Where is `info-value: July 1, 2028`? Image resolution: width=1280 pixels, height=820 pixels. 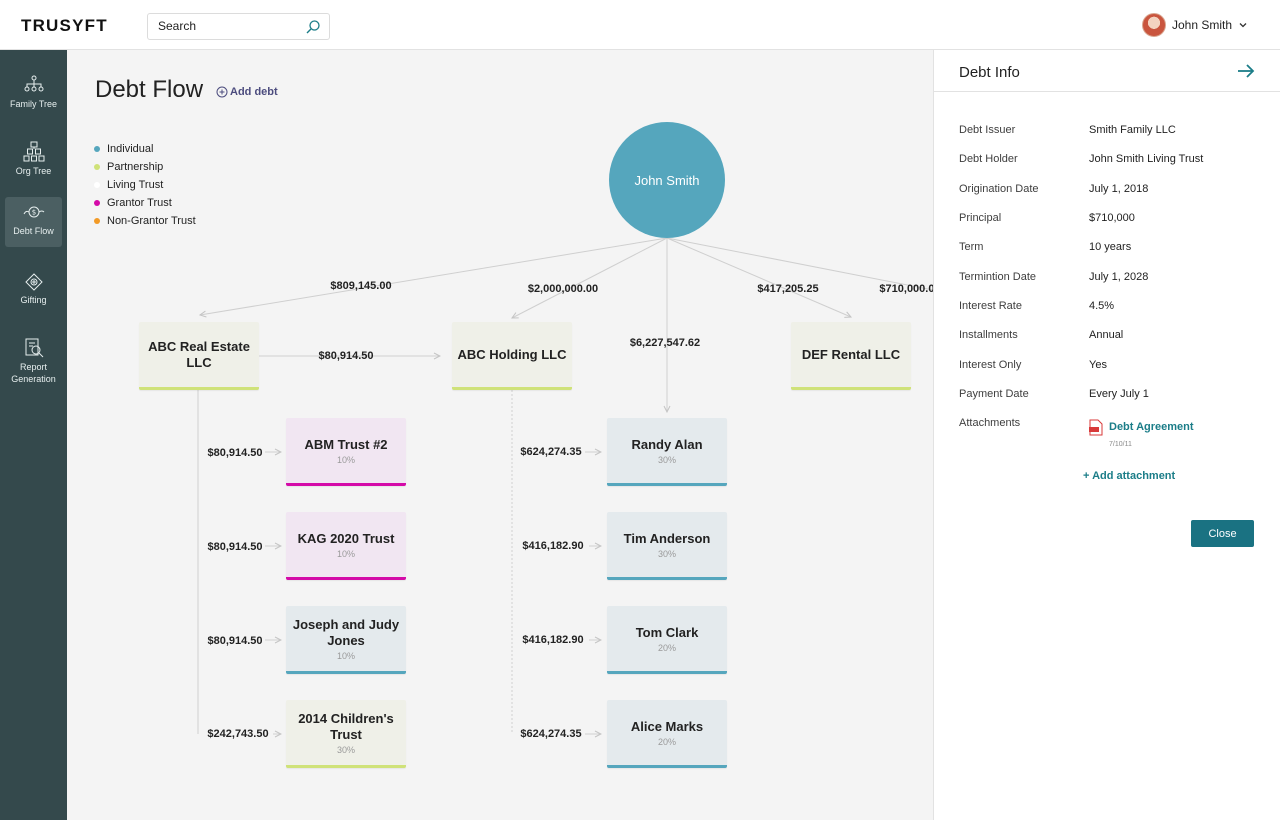 info-value: July 1, 2028 is located at coordinates (1119, 277).